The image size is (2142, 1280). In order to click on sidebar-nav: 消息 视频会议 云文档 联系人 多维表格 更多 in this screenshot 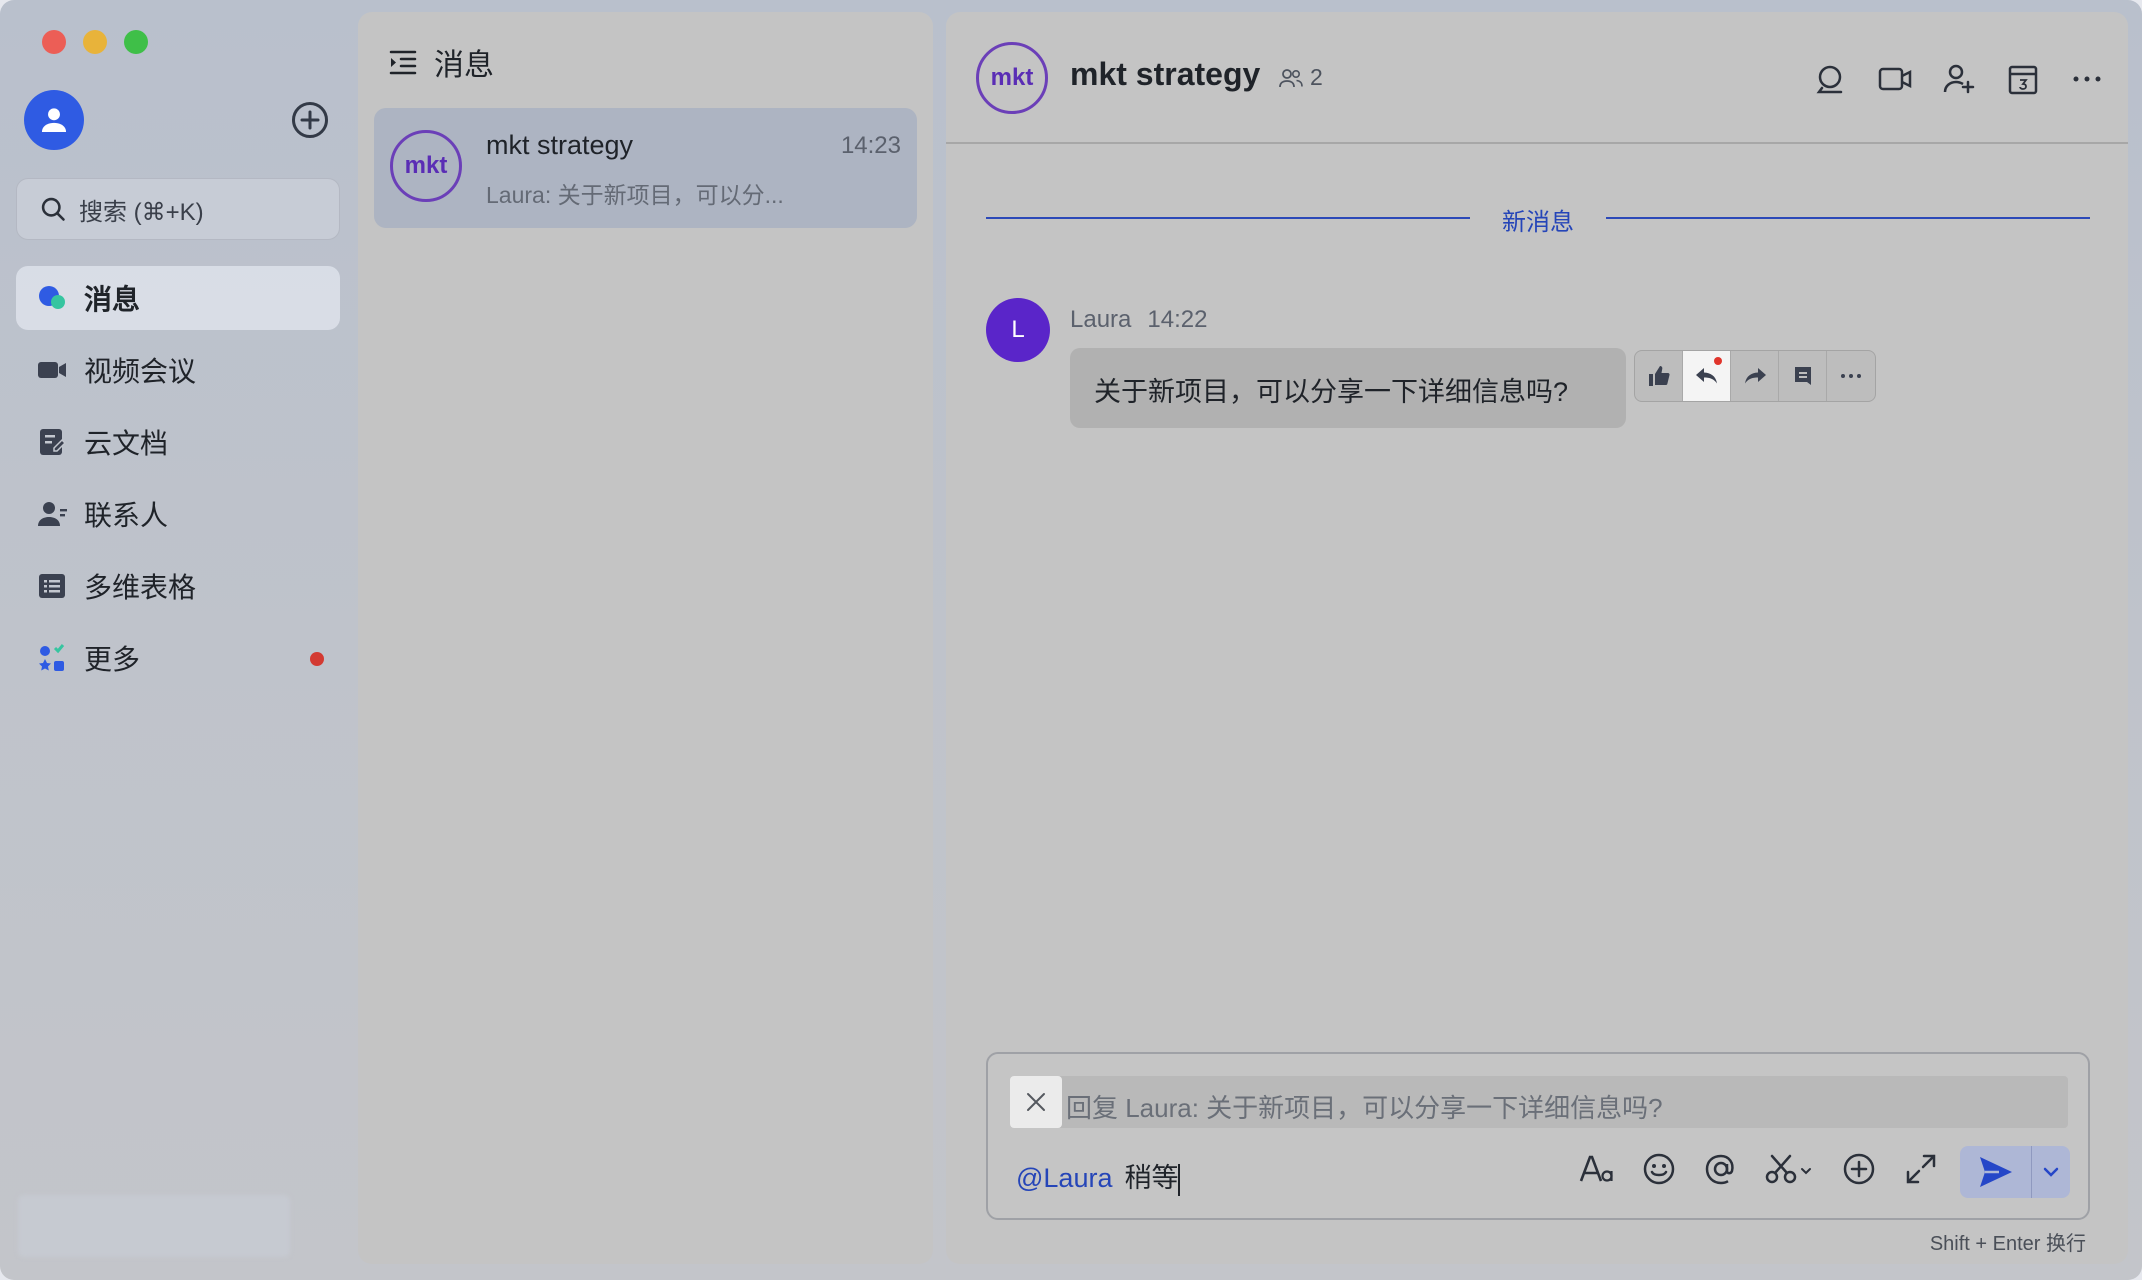, I will do `click(178, 482)`.